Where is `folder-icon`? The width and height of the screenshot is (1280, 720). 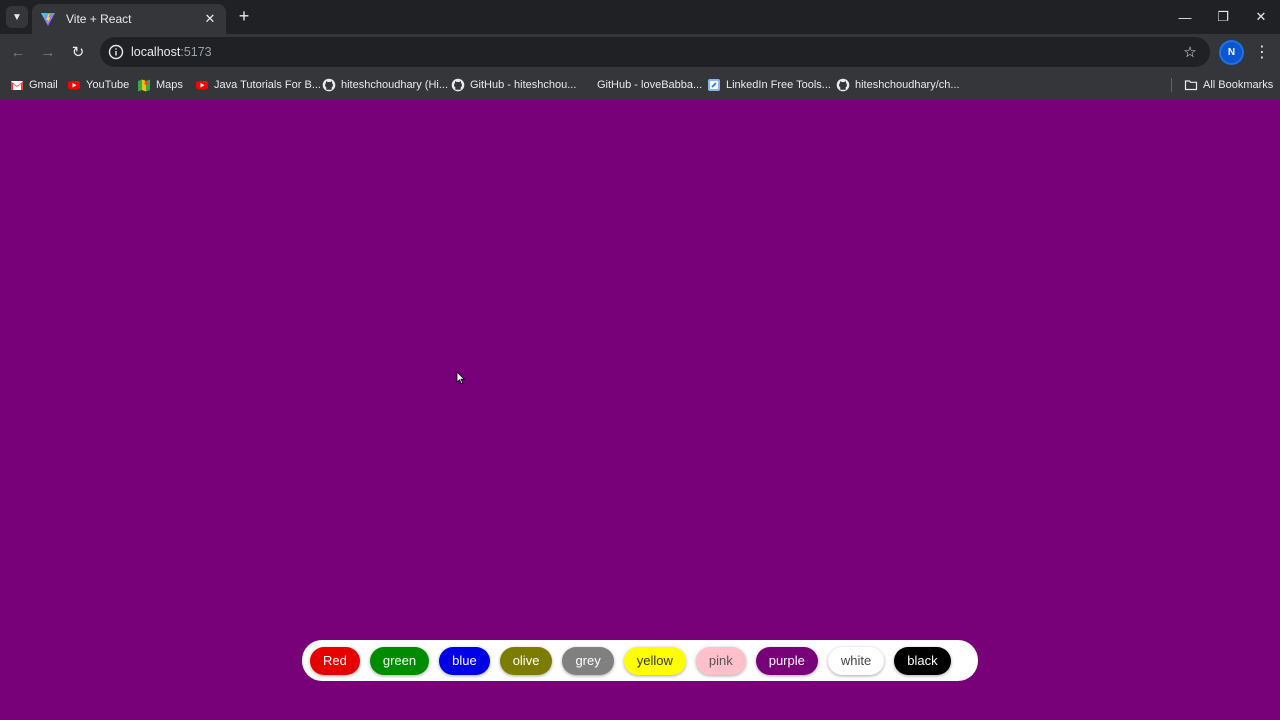 folder-icon is located at coordinates (1191, 85).